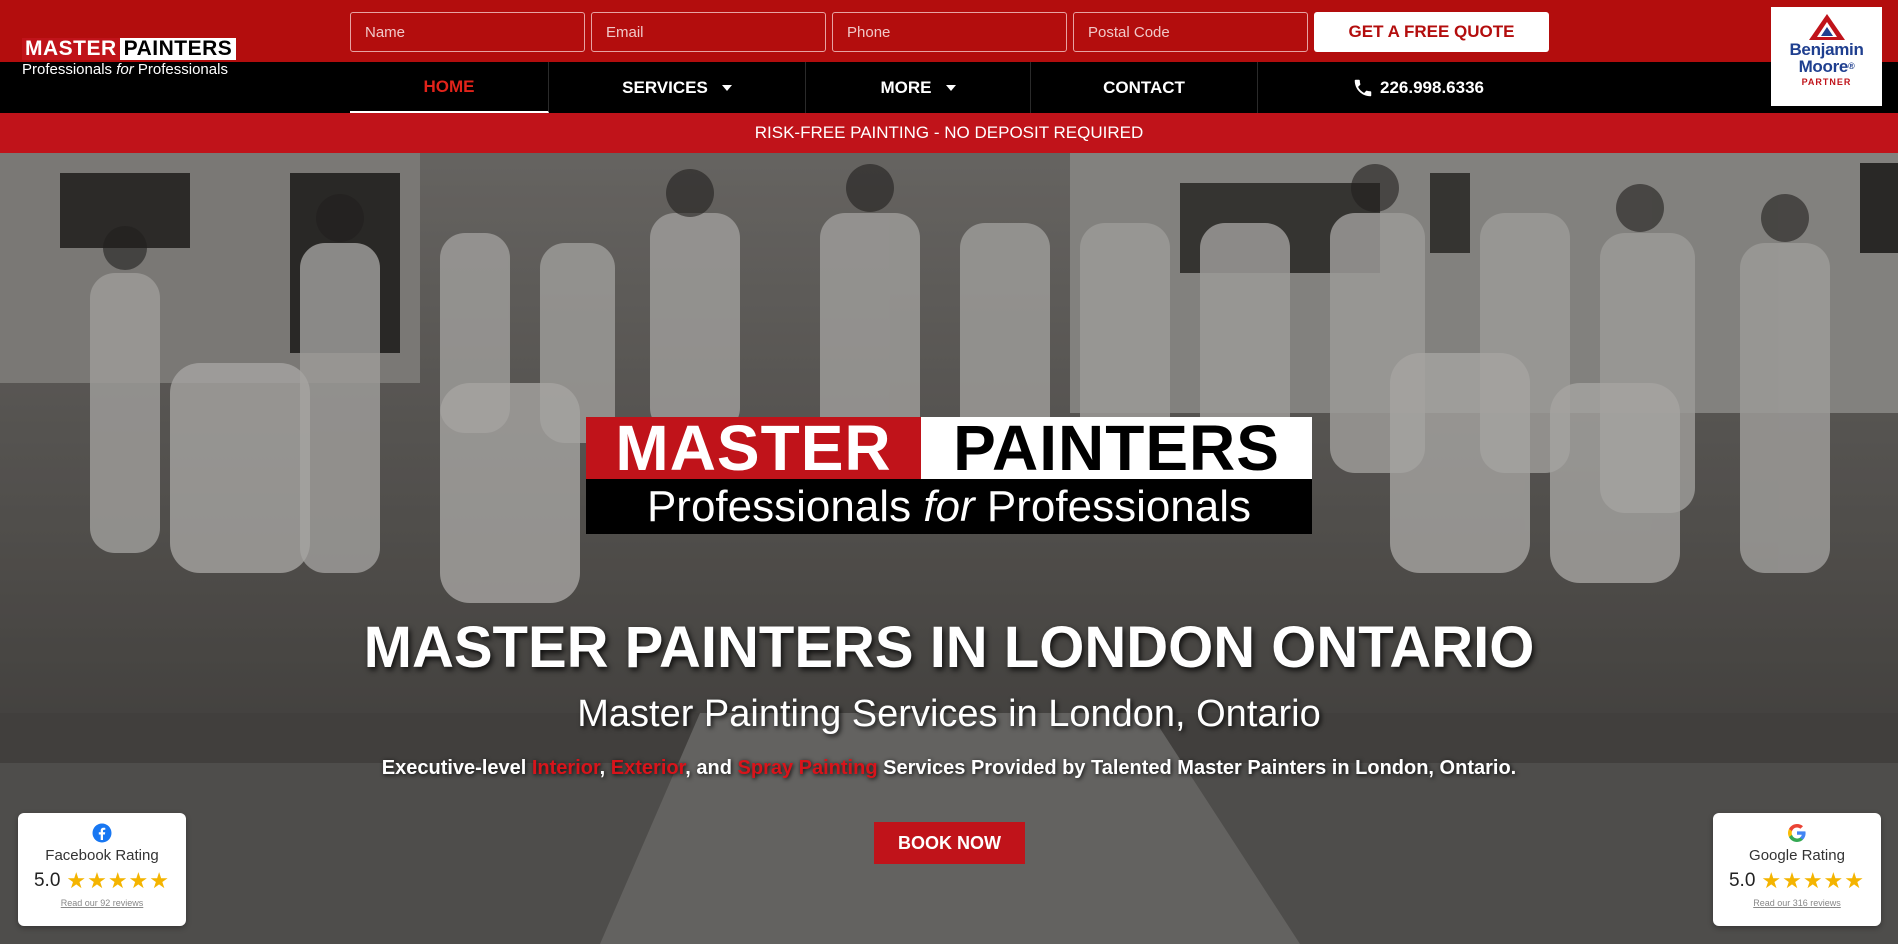 This screenshot has height=944, width=1898. Describe the element at coordinates (949, 647) in the screenshot. I see `hero-title: MASTER PAINTERS IN LONDON ONTARIO` at that location.